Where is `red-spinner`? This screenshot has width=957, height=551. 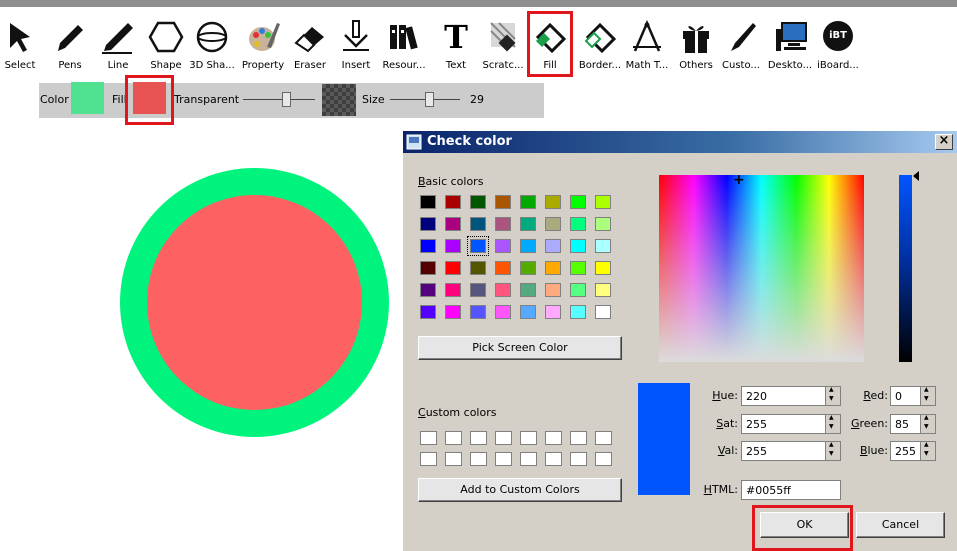 red-spinner is located at coordinates (927, 395).